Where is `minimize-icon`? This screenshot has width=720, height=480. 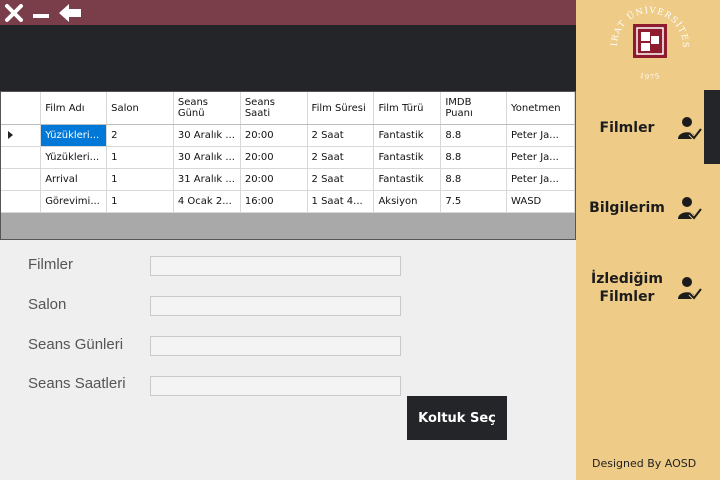 minimize-icon is located at coordinates (41, 13).